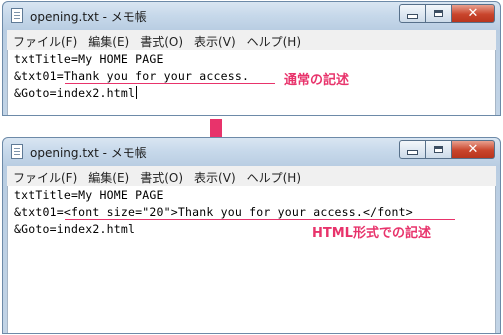 This screenshot has width=503, height=335. Describe the element at coordinates (137, 92) in the screenshot. I see `text-caret` at that location.